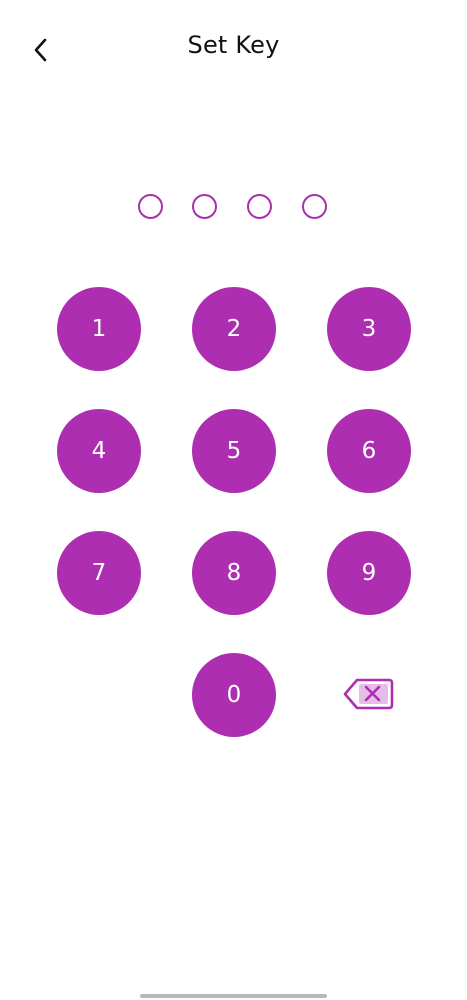 The width and height of the screenshot is (467, 1000). I want to click on backspace-icon, so click(368, 694).